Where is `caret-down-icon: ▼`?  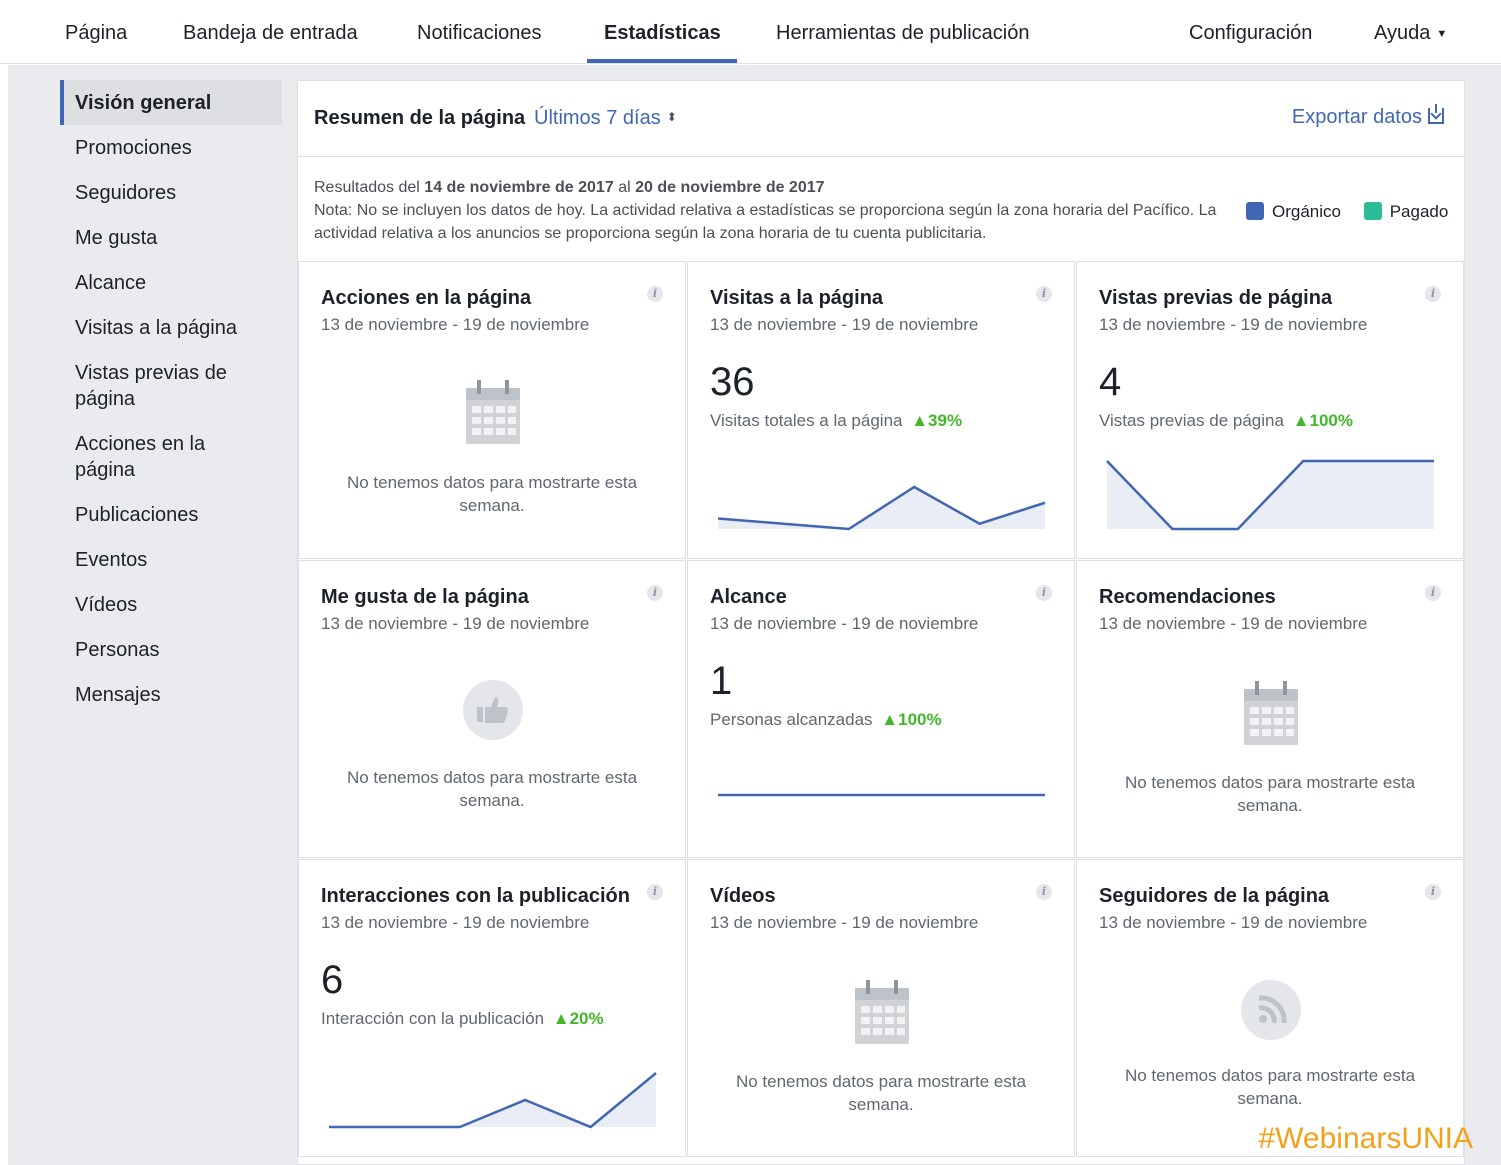 caret-down-icon: ▼ is located at coordinates (1442, 34).